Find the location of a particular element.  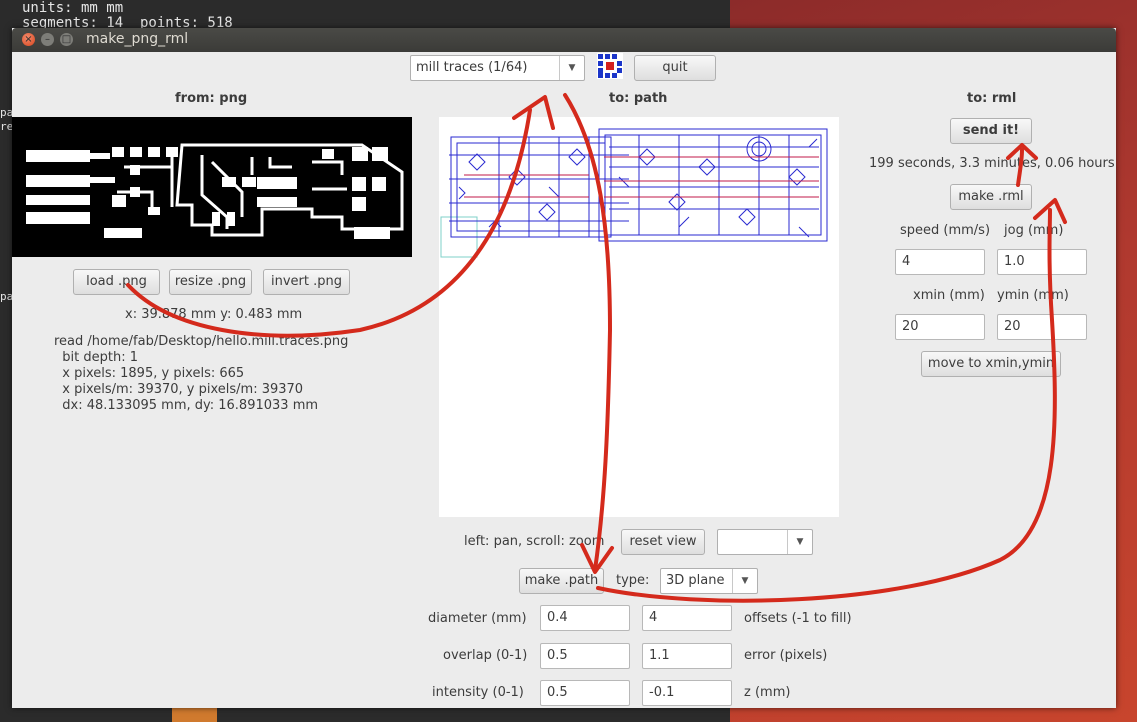

process-select: mill traces (1/64) ▼ is located at coordinates (497, 68).